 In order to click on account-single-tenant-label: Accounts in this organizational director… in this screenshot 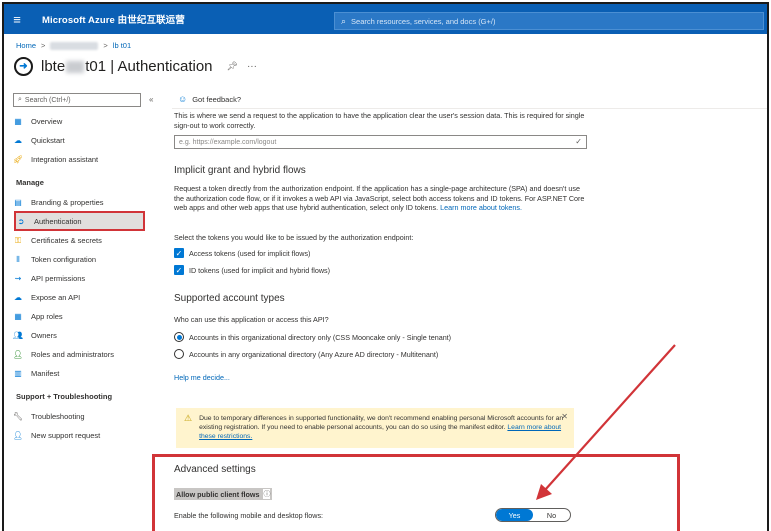, I will do `click(320, 337)`.